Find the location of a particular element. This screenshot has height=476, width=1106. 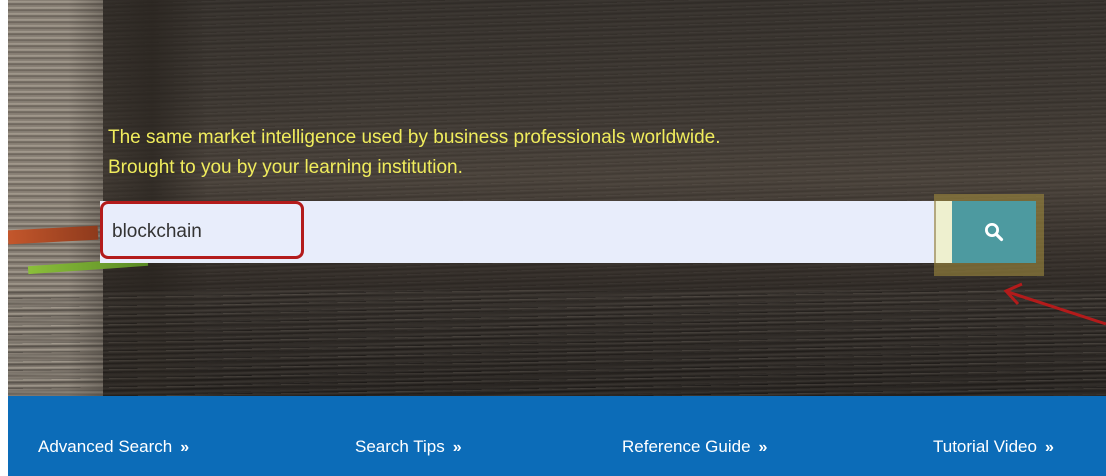

nav-link-tutorial-video: Tutorial Video» is located at coordinates (993, 447).